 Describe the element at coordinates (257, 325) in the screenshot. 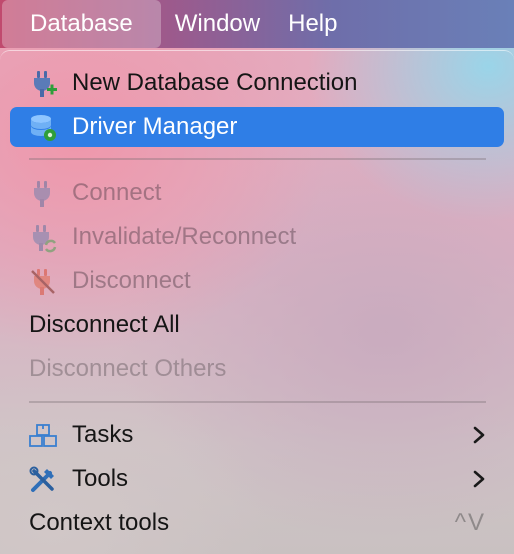

I see `menu-item-disconnect-all: Disconnect All` at that location.